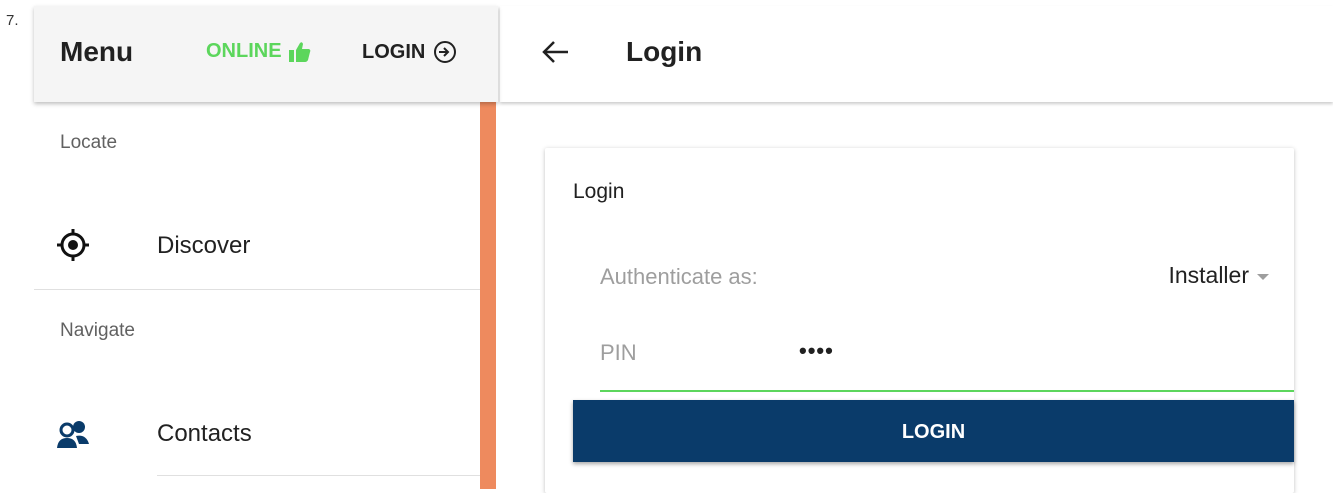  Describe the element at coordinates (947, 391) in the screenshot. I see `pin-input-underline` at that location.